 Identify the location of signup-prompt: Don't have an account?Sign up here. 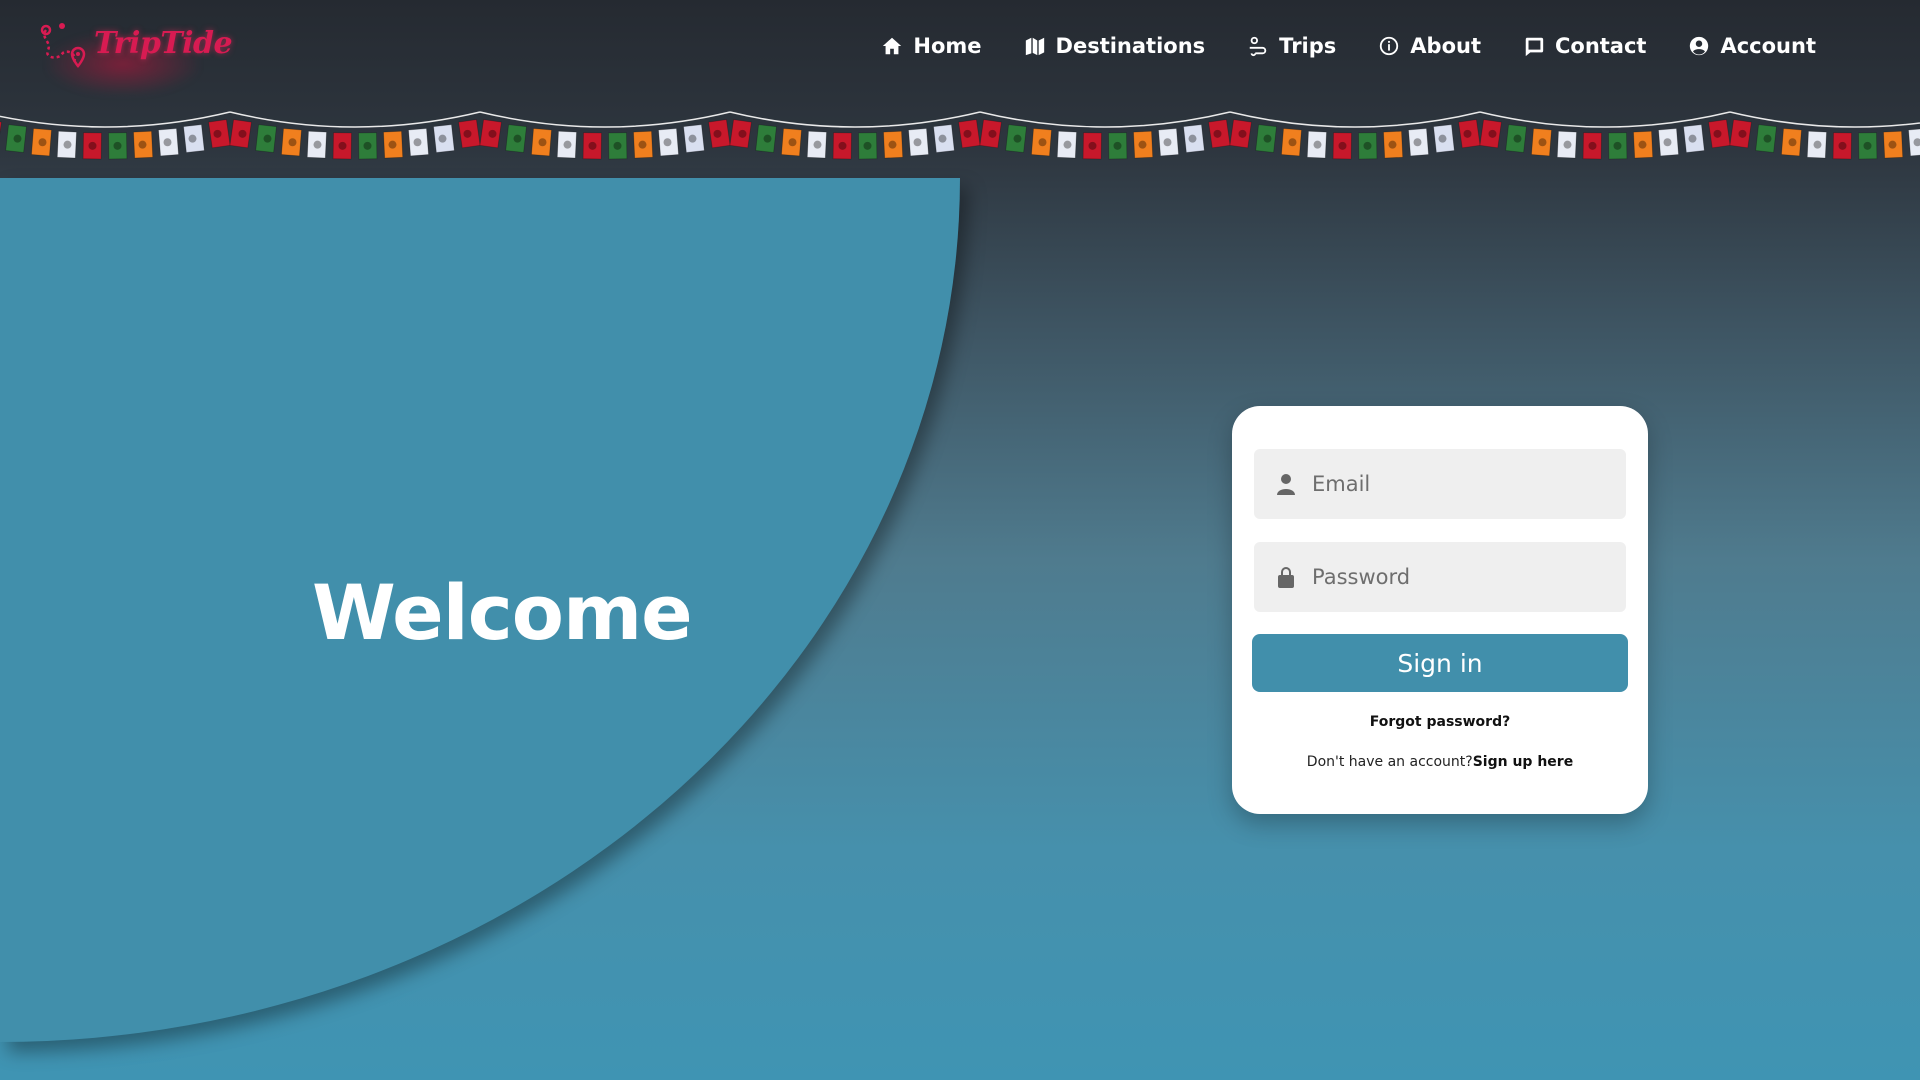
(1440, 762).